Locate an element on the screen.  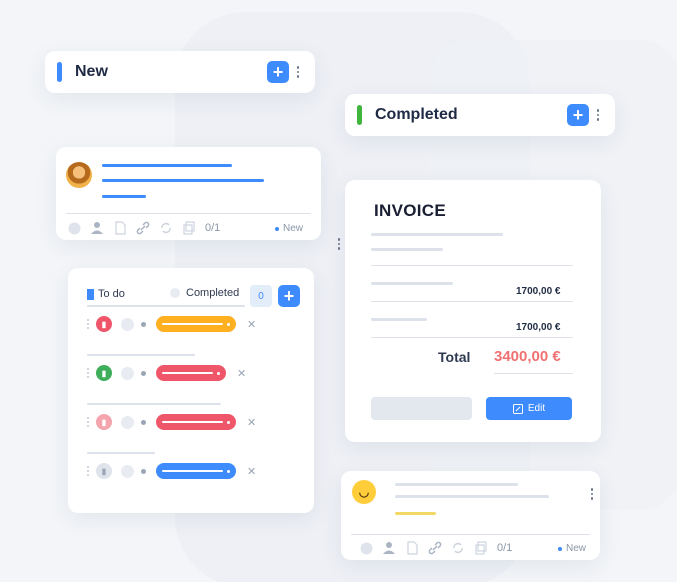
column-header-completed: Completed + is located at coordinates (480, 115).